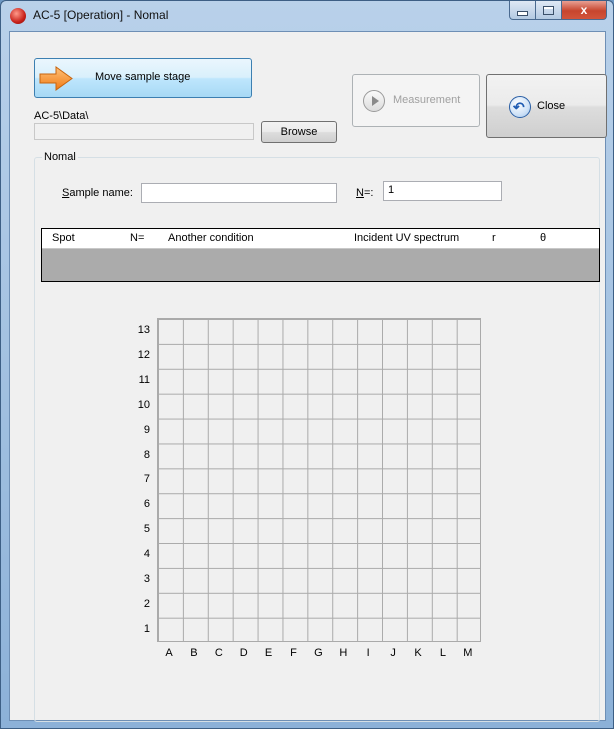 This screenshot has height=729, width=614. What do you see at coordinates (318, 652) in the screenshot?
I see `col-label: G` at bounding box center [318, 652].